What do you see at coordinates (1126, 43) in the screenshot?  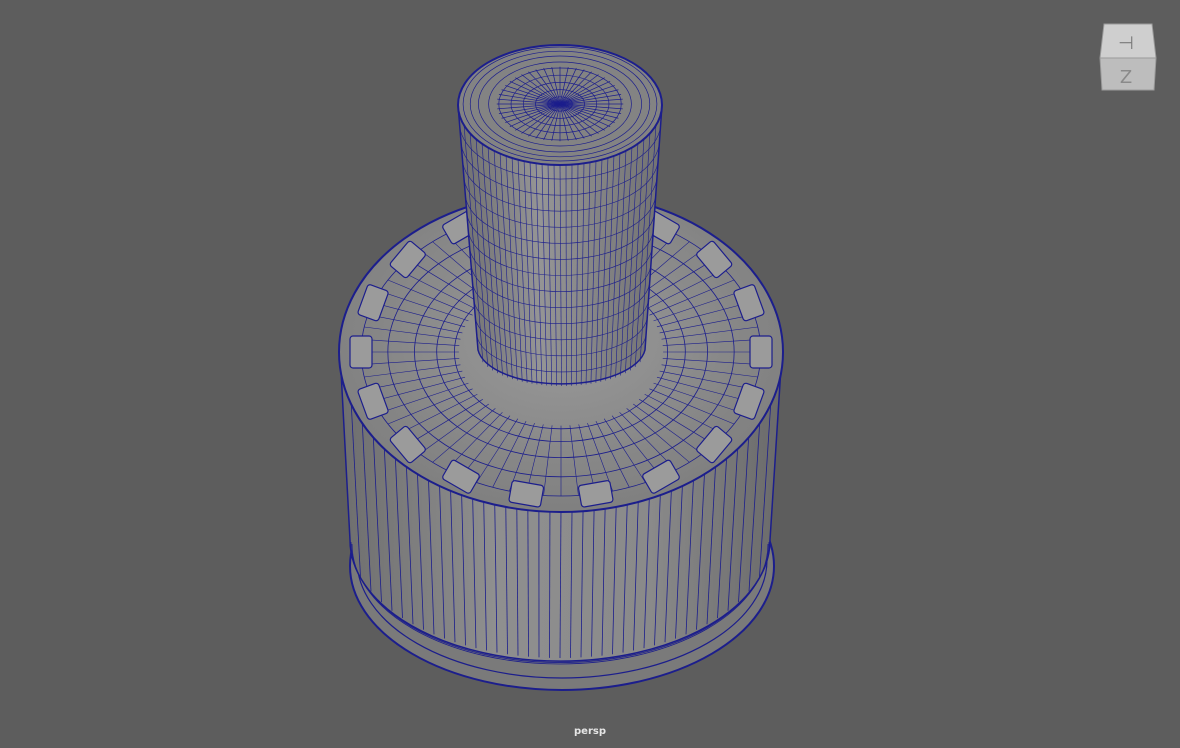 I see `viewcube-top-glyph: ⊣` at bounding box center [1126, 43].